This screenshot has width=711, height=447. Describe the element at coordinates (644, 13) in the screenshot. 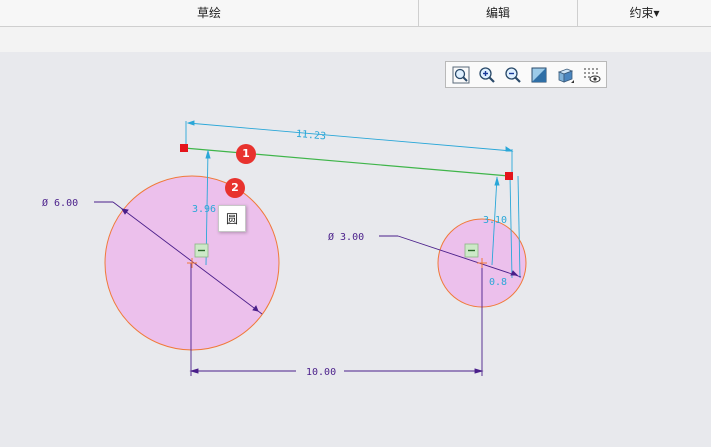

I see `menu-constraints: 约束▾` at that location.